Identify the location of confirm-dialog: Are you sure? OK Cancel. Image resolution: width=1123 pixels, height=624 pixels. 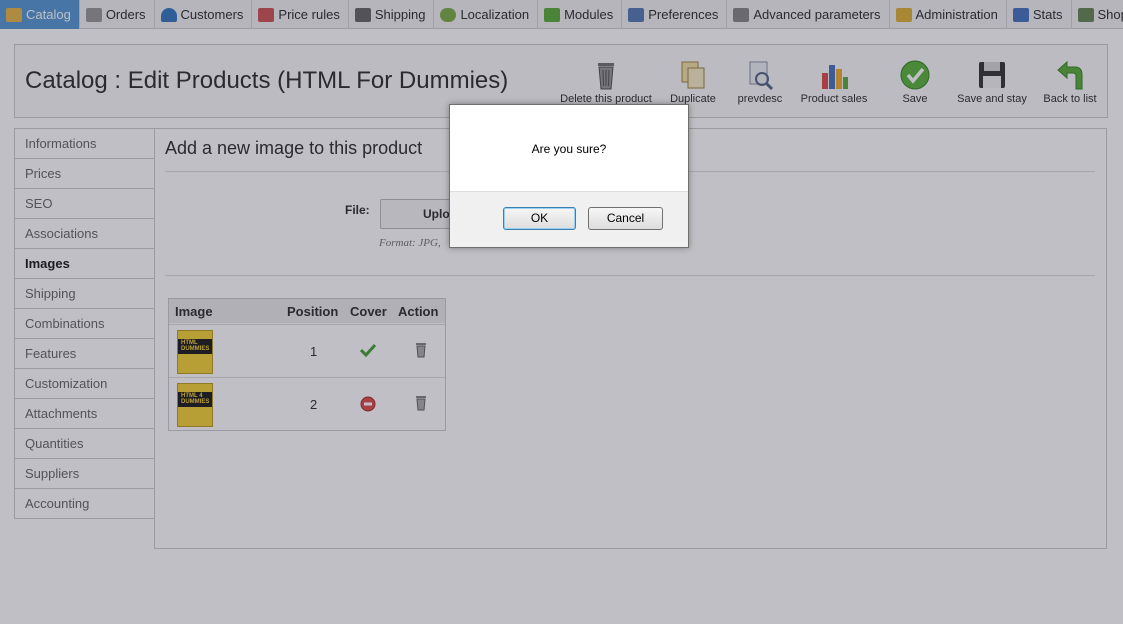
(569, 176).